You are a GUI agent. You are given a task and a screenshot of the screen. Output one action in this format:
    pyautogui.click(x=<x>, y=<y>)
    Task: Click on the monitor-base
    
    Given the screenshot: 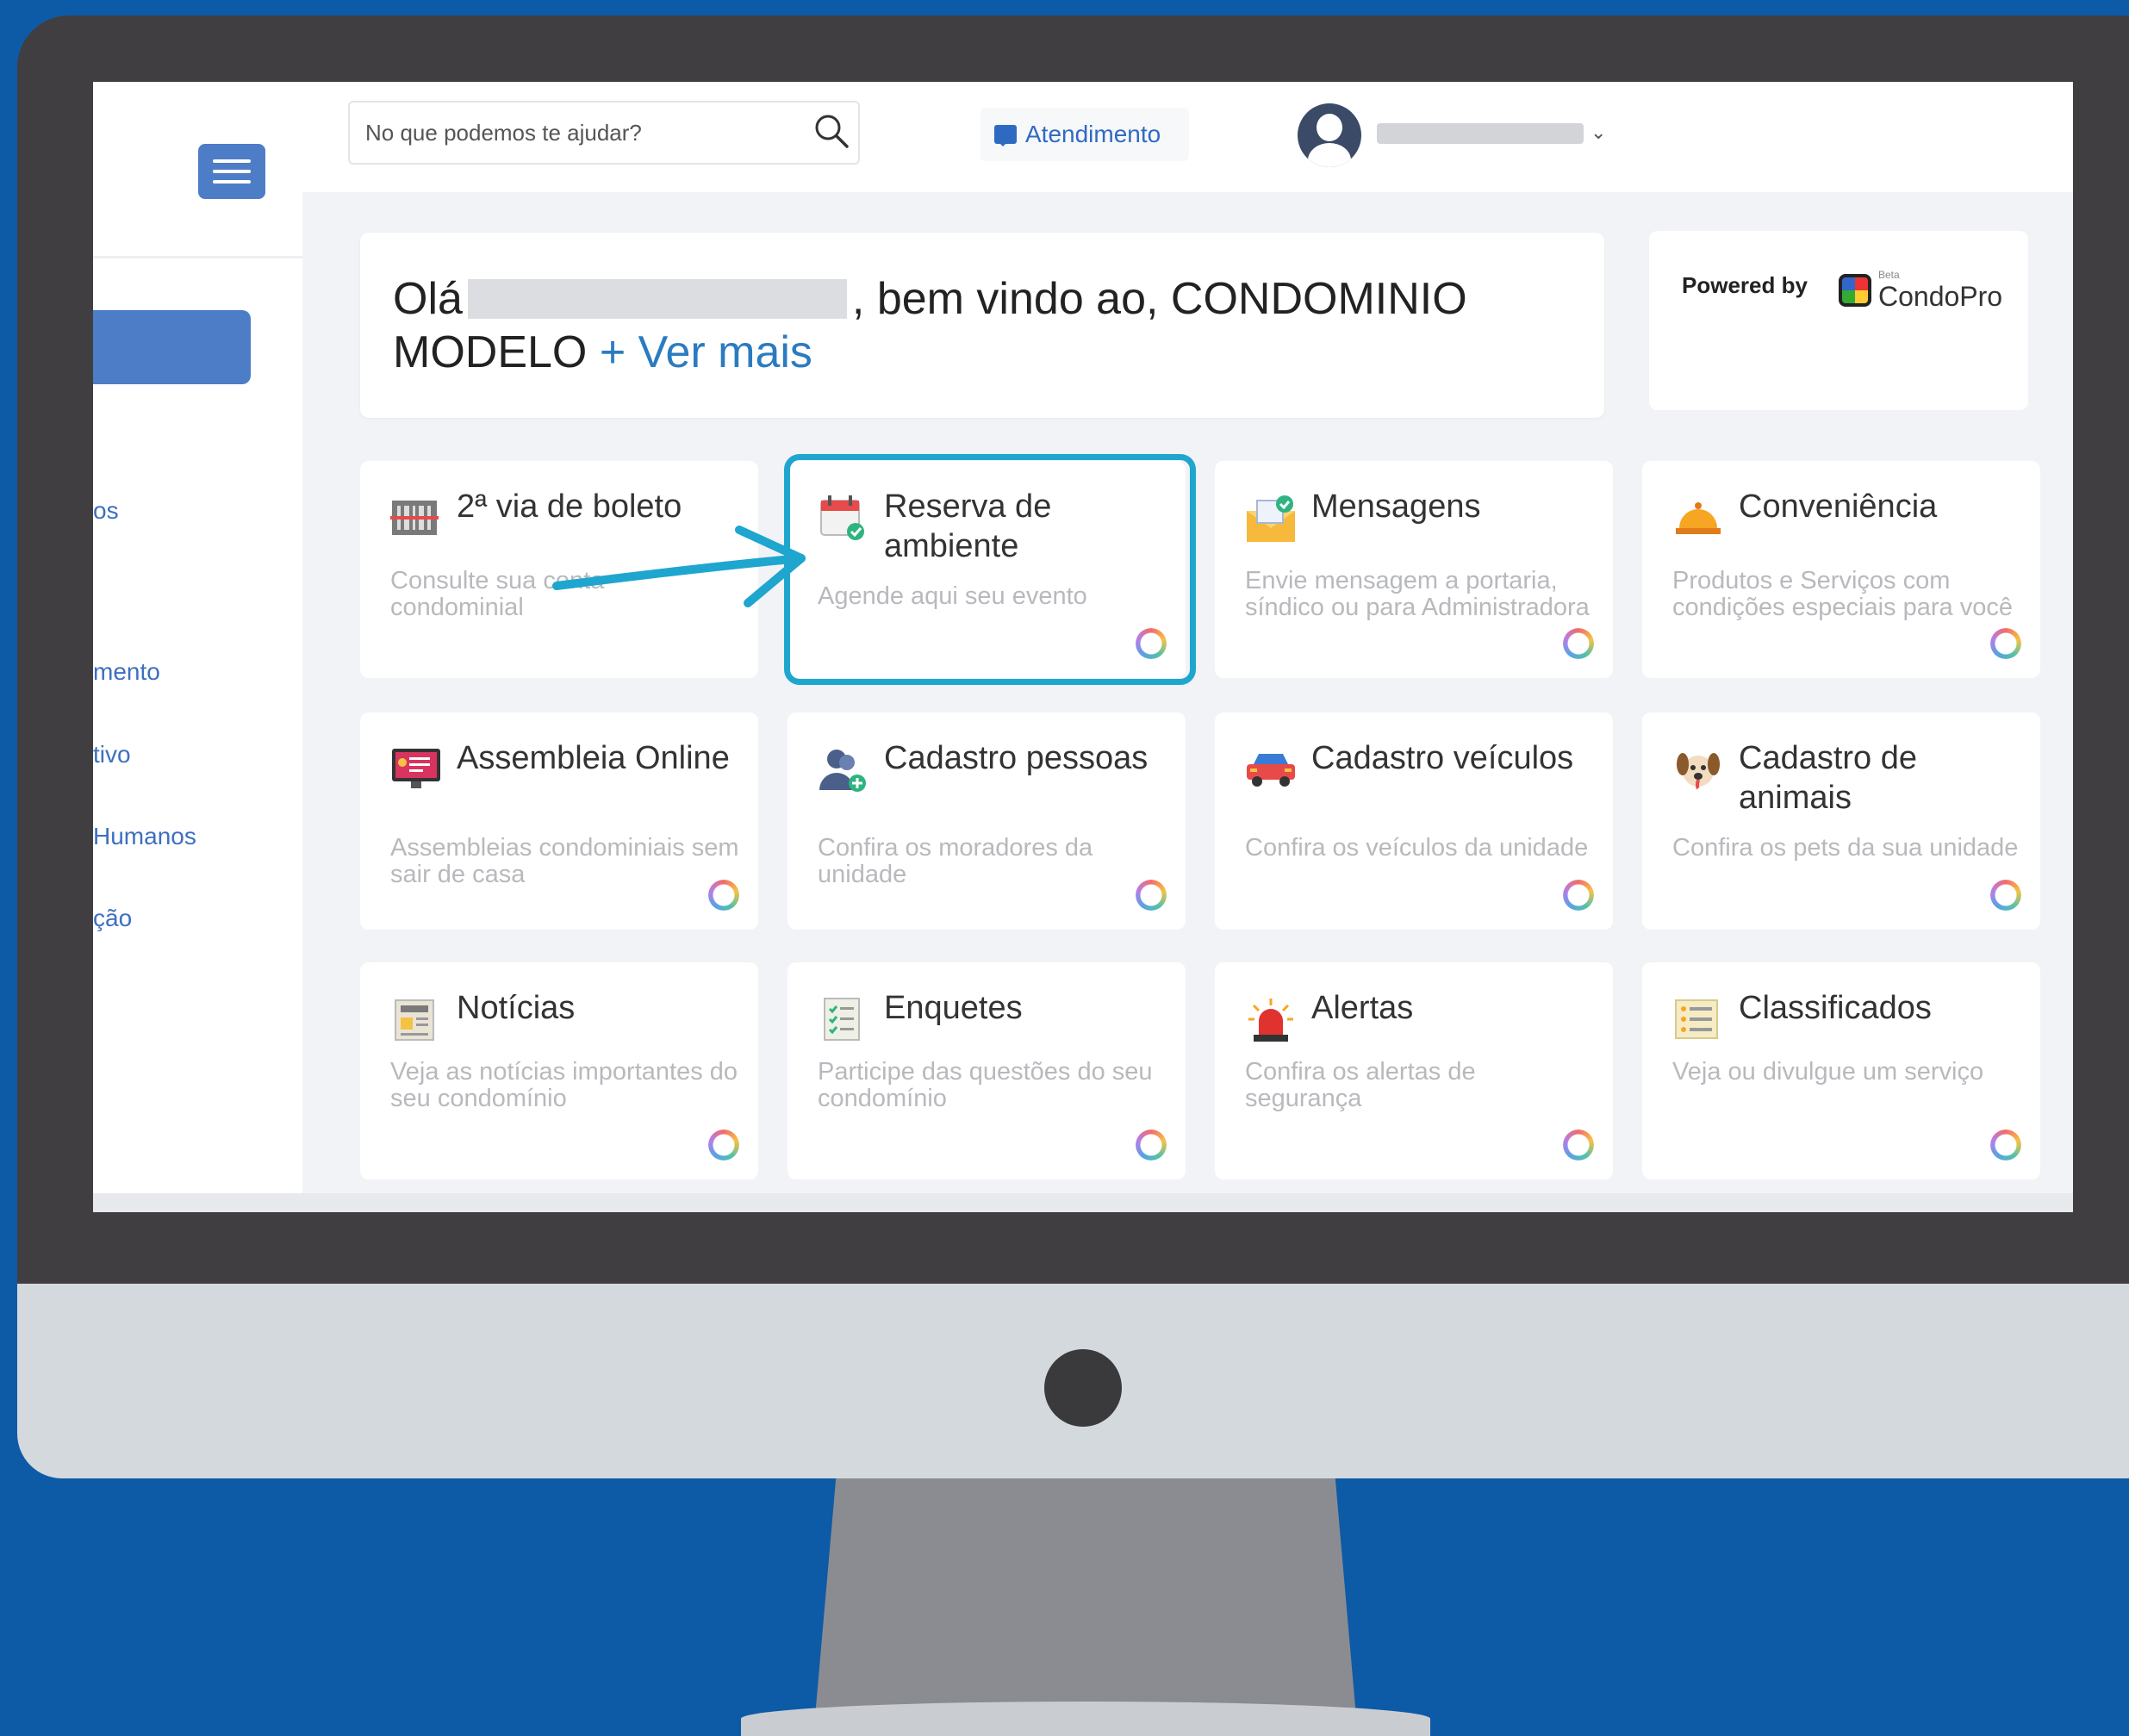 What is the action you would take?
    pyautogui.click(x=1085, y=1719)
    